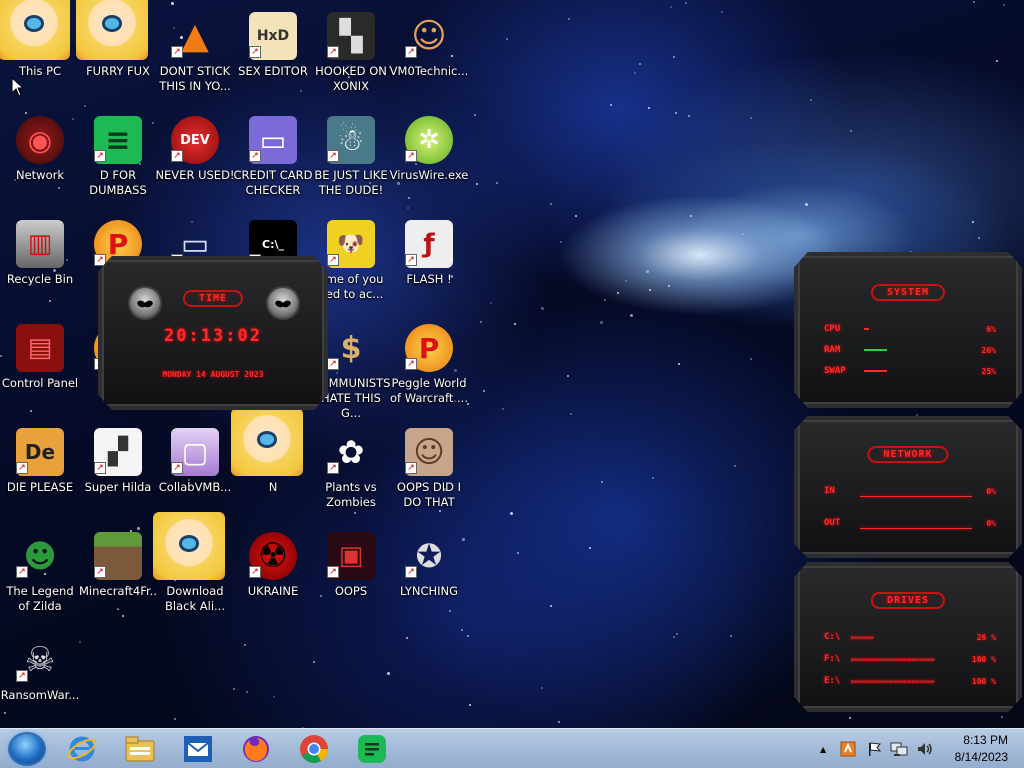 The width and height of the screenshot is (1024, 768). I want to click on system_widget-value: 25%, so click(988, 371).